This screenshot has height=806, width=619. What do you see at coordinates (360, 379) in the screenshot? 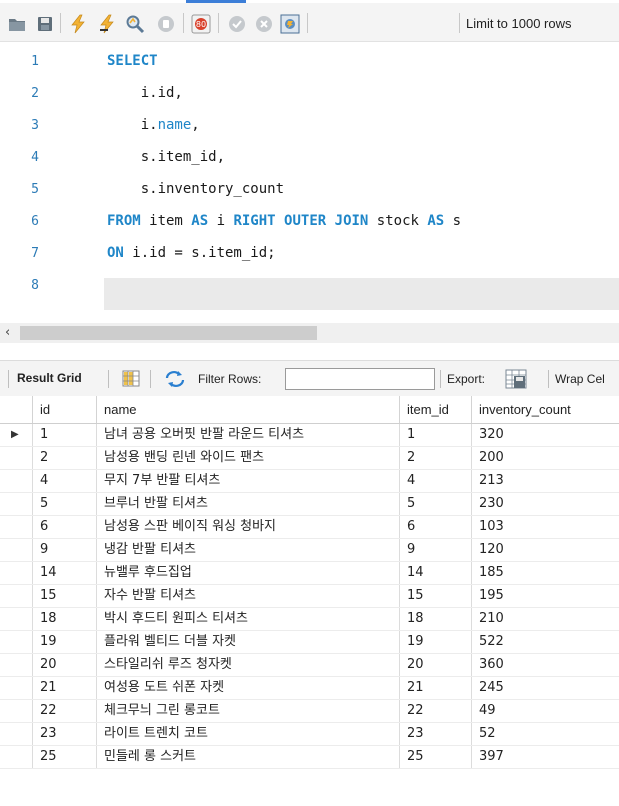
I see `filter-rows-input` at bounding box center [360, 379].